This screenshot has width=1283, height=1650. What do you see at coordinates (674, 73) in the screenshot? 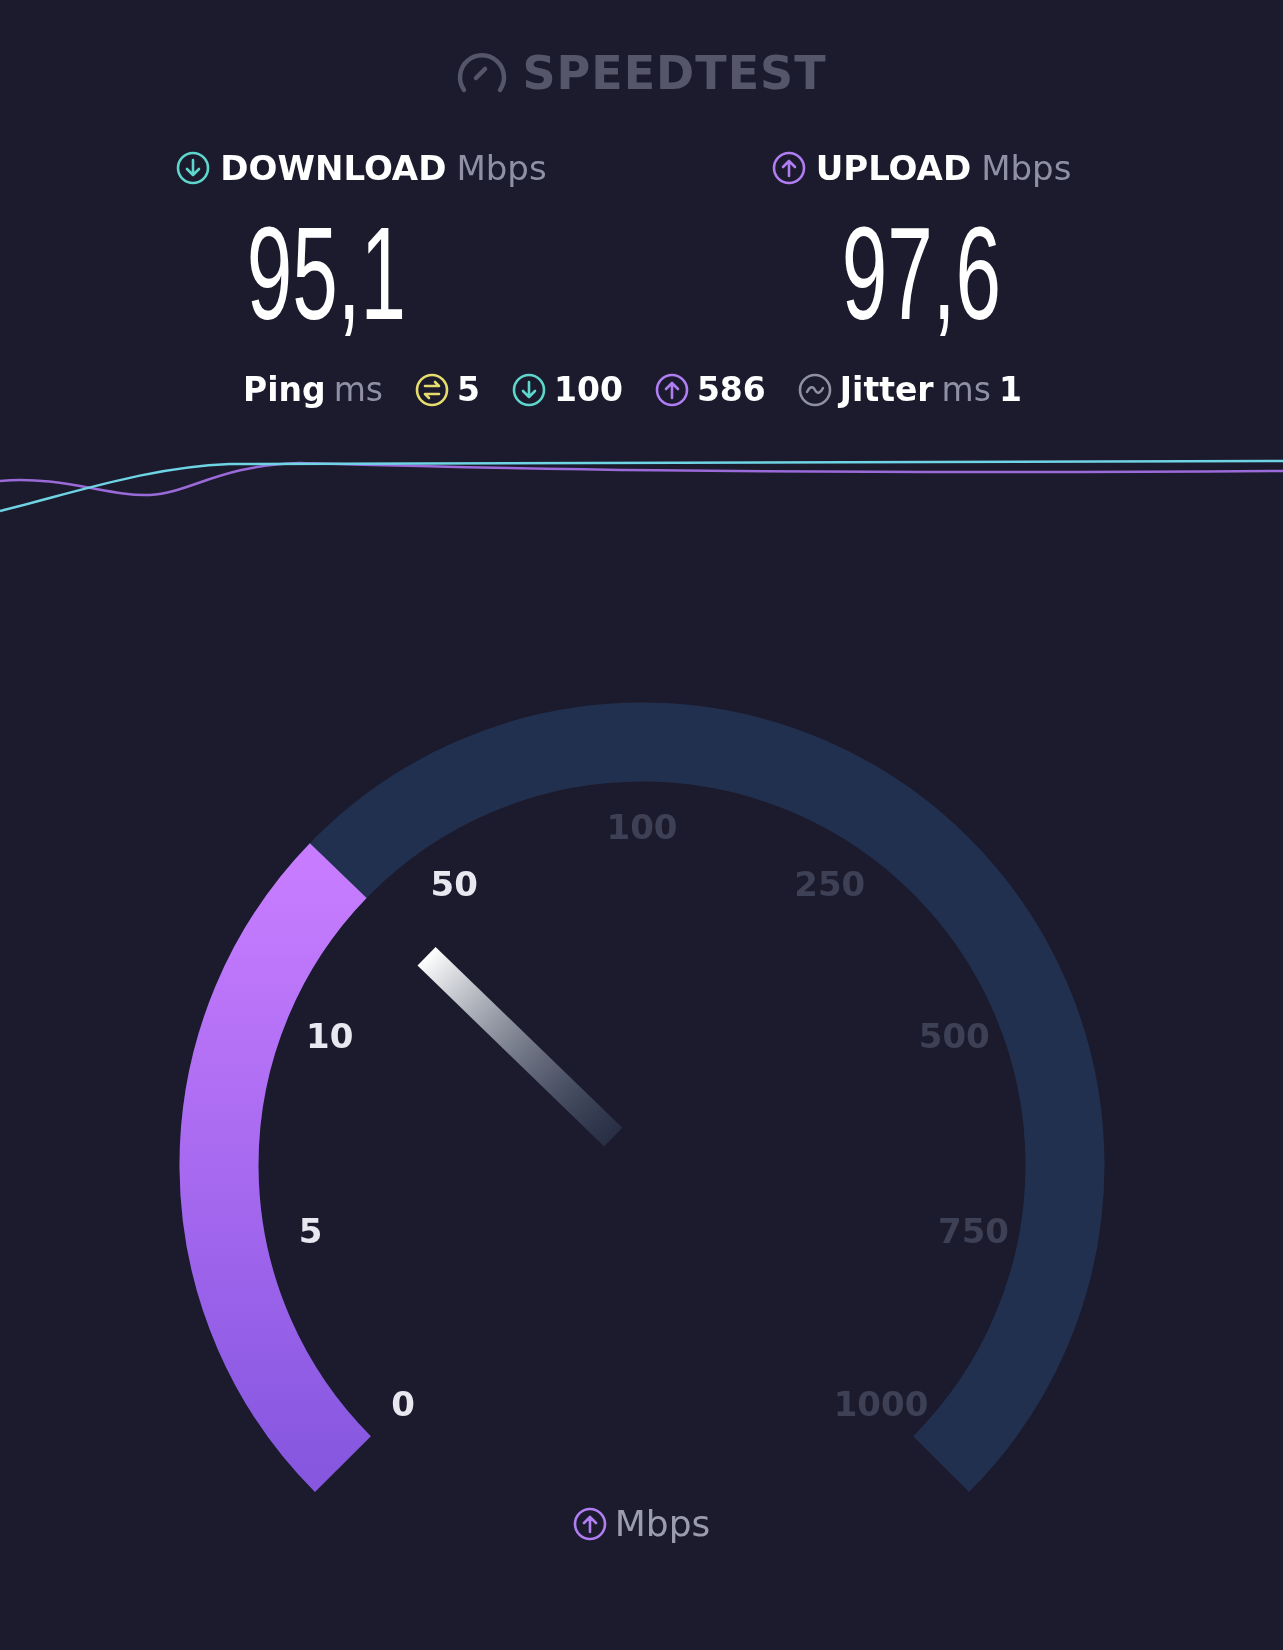
I see `logo-text: SPEEDTEST` at bounding box center [674, 73].